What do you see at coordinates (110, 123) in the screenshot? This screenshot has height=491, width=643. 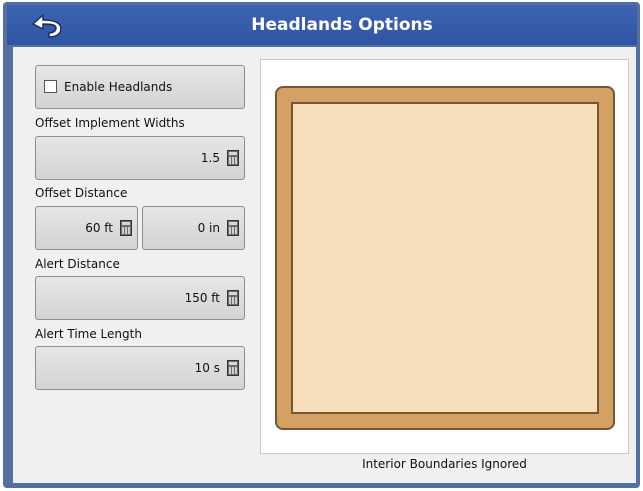 I see `offset-implement-widths-label: Offset Implement Widths` at bounding box center [110, 123].